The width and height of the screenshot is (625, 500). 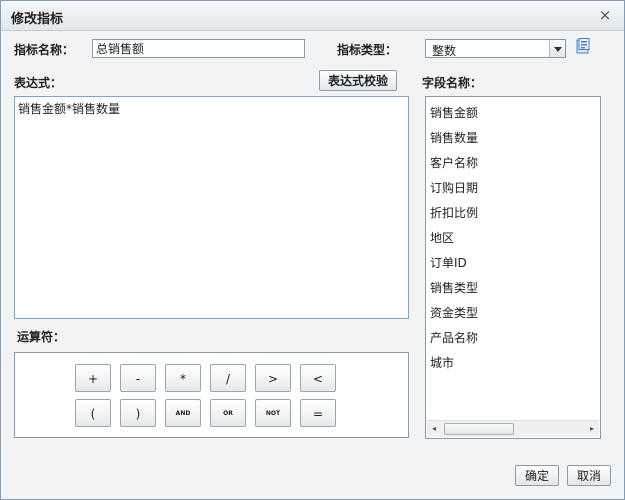 I want to click on help-icon, so click(x=583, y=46).